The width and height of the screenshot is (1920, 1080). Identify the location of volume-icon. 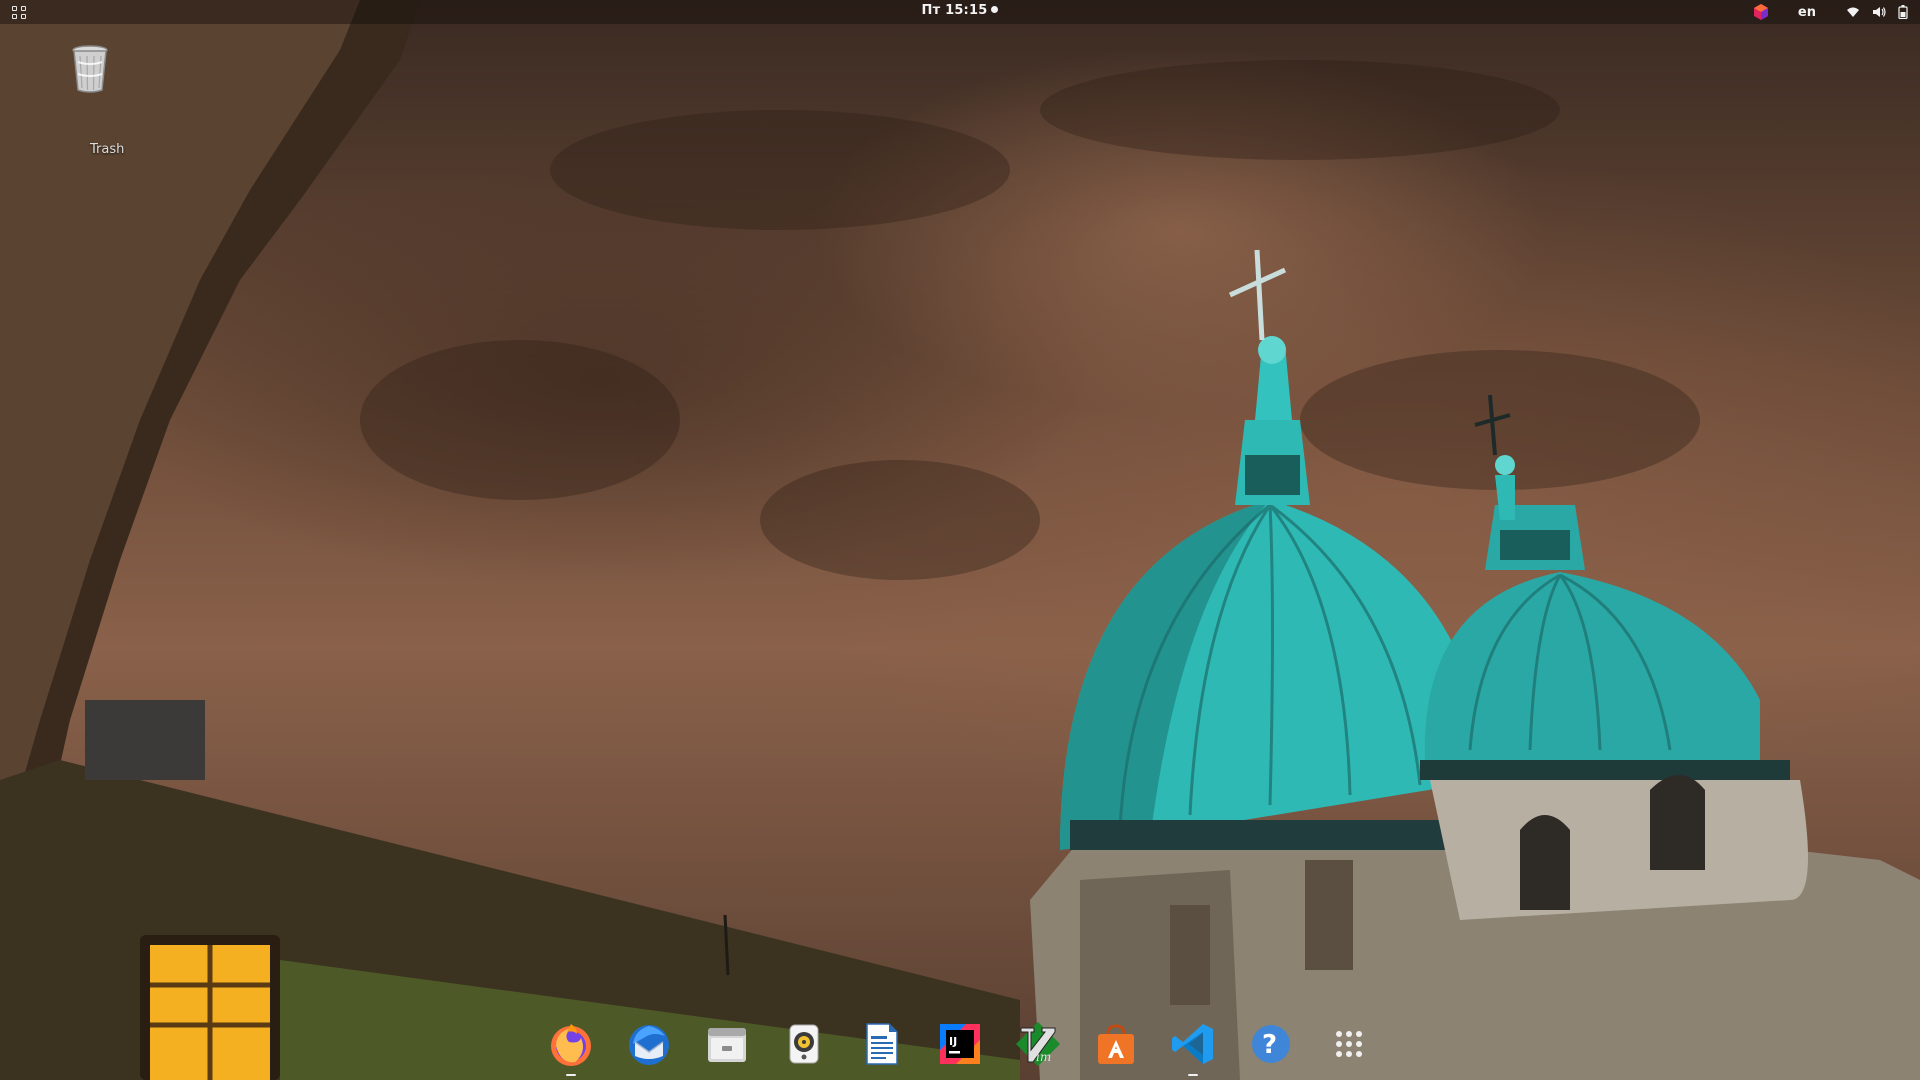
(1879, 12).